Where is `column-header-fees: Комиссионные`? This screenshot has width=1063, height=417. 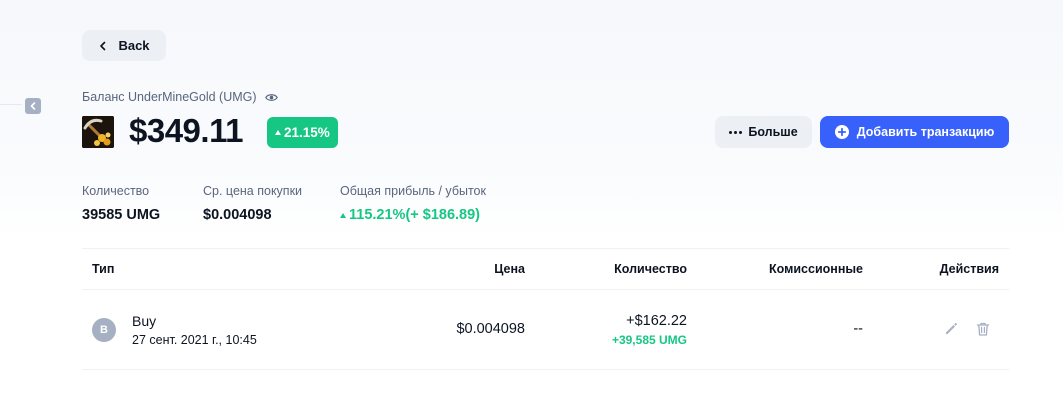 column-header-fees: Комиссионные is located at coordinates (816, 269).